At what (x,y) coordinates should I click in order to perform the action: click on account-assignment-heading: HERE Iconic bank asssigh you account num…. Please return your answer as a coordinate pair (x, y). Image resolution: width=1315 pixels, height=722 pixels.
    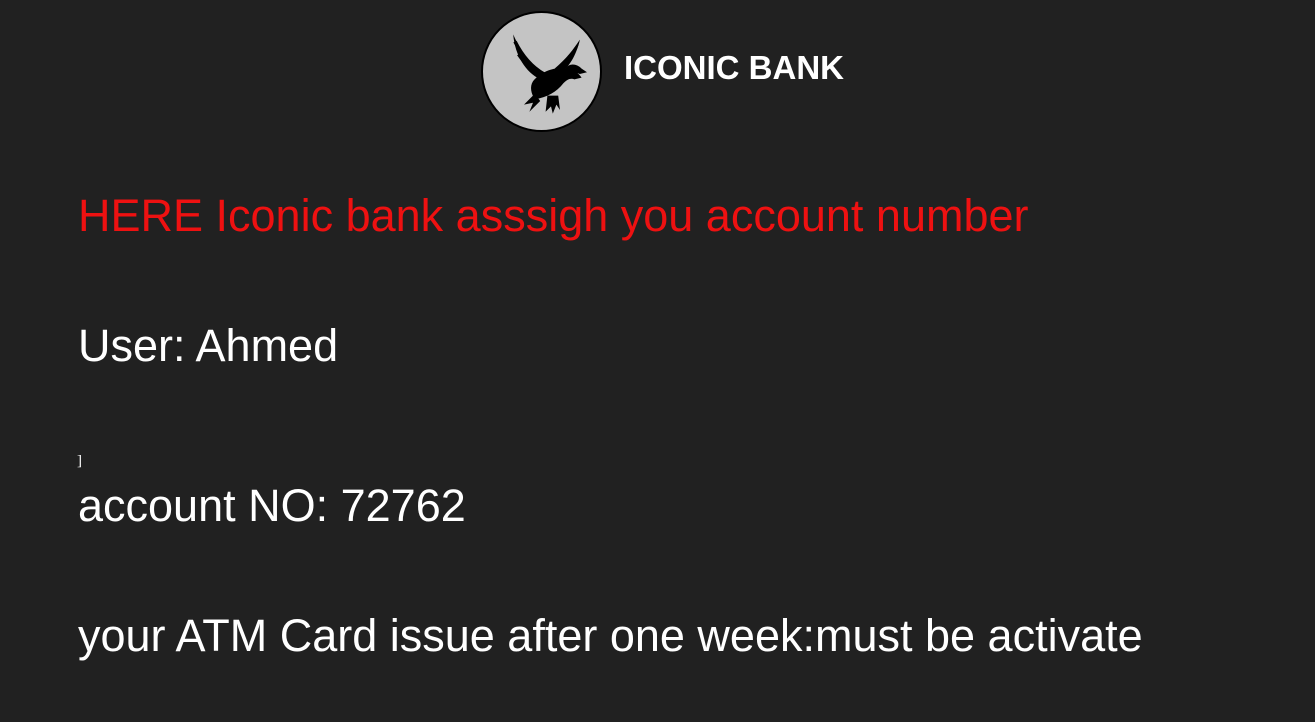
    Looking at the image, I should click on (553, 215).